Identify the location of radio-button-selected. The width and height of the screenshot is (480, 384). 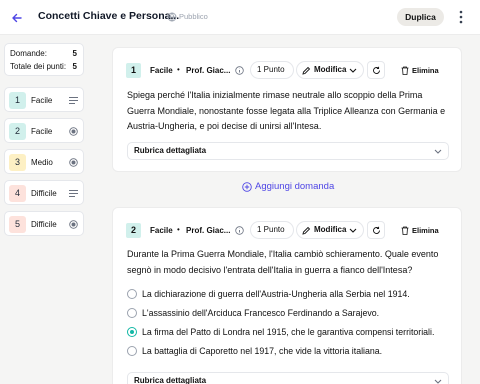
(132, 332).